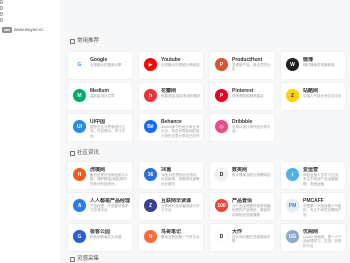 The height and width of the screenshot is (263, 350). Describe the element at coordinates (322, 96) in the screenshot. I see `site-description: 中国人气设计师互动平台` at that location.